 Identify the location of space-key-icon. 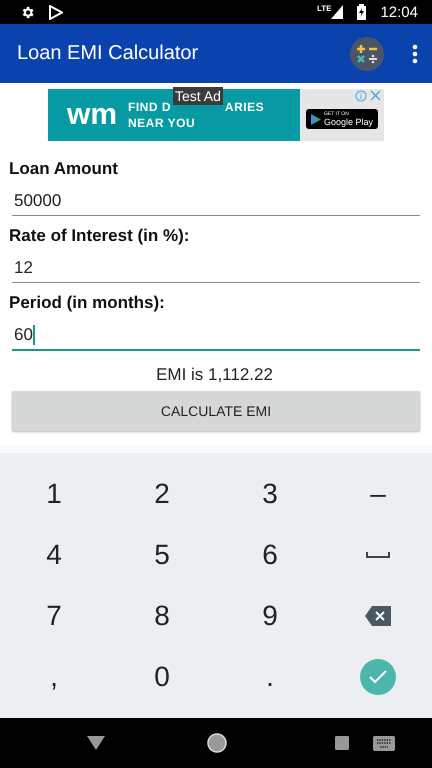
(378, 555).